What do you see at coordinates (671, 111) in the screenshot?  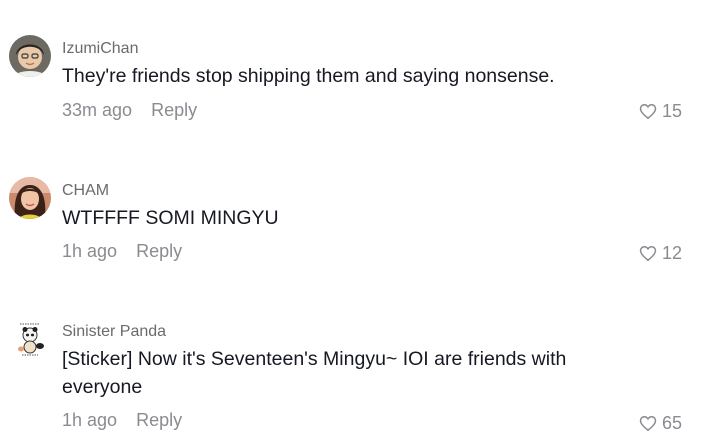 I see `like-count: 15` at bounding box center [671, 111].